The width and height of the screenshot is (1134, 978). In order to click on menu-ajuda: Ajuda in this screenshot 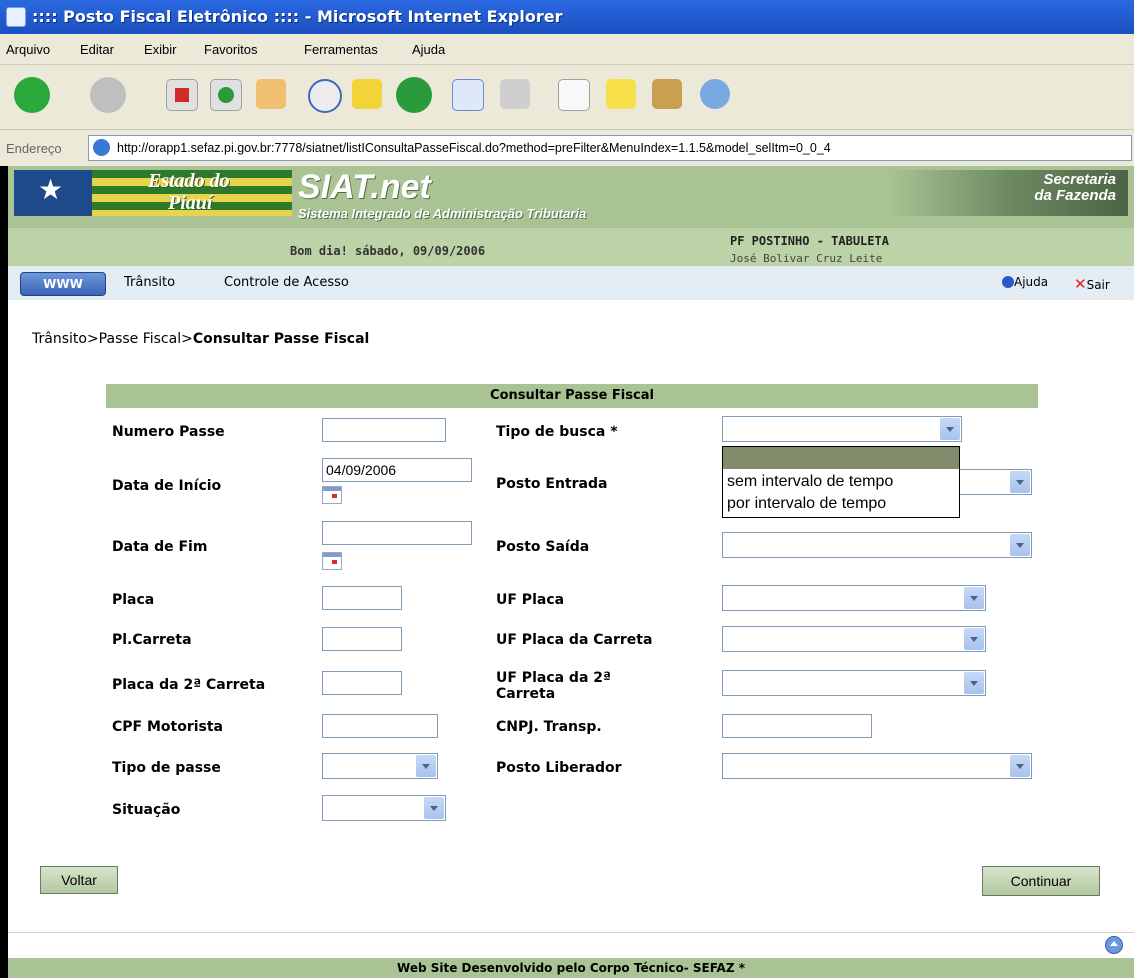, I will do `click(428, 49)`.